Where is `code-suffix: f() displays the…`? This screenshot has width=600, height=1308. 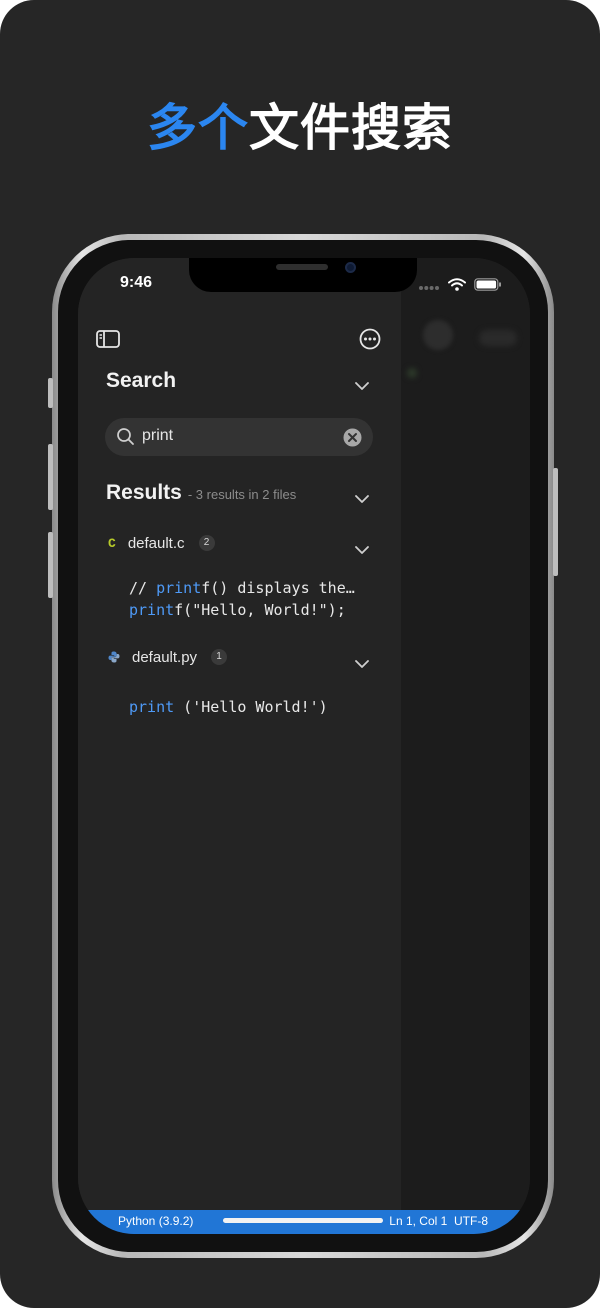
code-suffix: f() displays the… is located at coordinates (278, 588).